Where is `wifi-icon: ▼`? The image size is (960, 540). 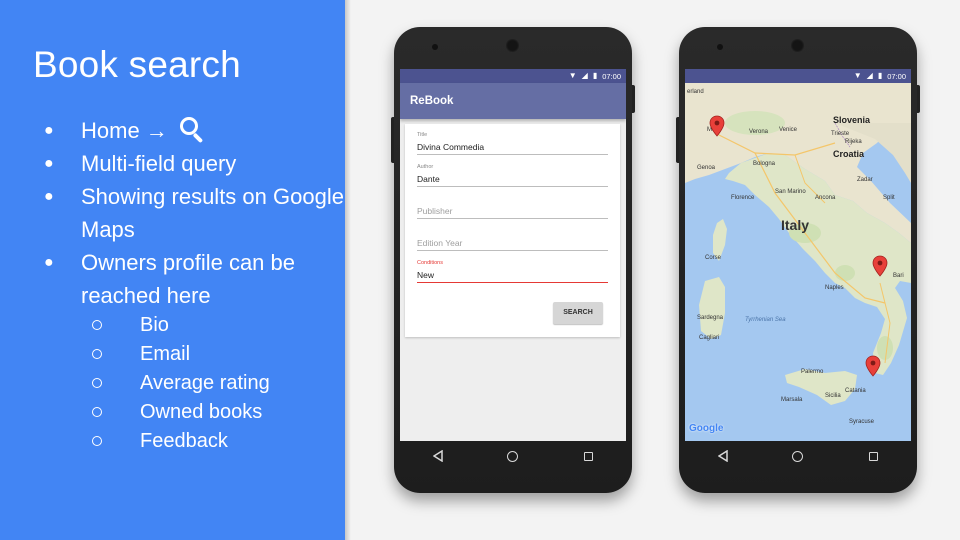 wifi-icon: ▼ is located at coordinates (572, 75).